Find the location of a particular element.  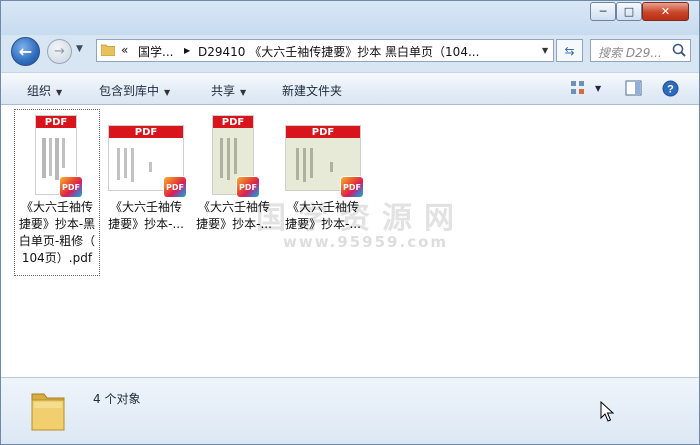

command-bar: 组织 ▼ 包含到库中 ▼ 共享 ▼ 新建文件夹 ▼ ? is located at coordinates (350, 88).